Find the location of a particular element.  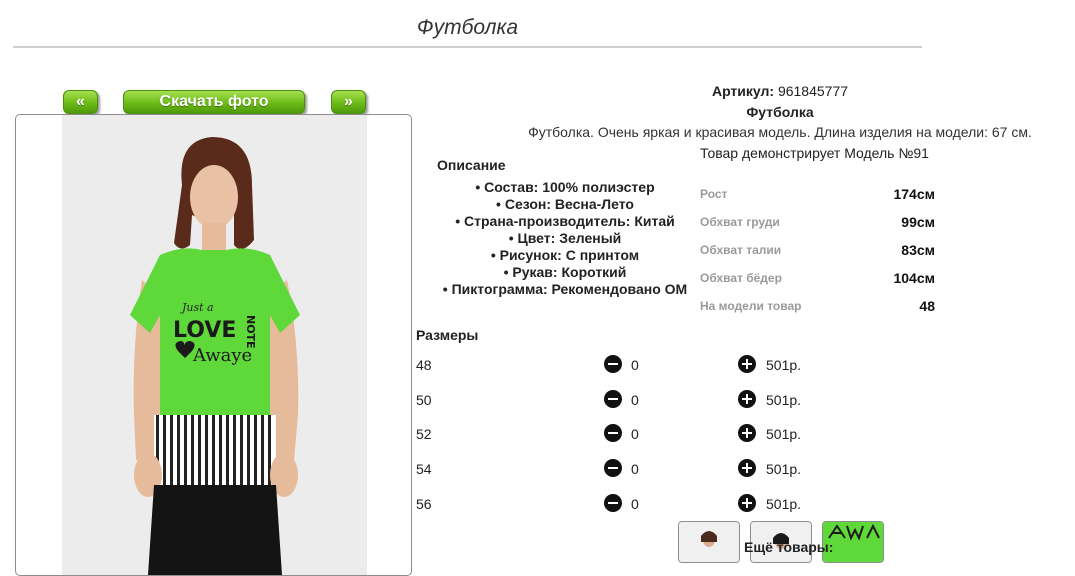

measurement-row: Обхват талии 83см is located at coordinates (819, 252).